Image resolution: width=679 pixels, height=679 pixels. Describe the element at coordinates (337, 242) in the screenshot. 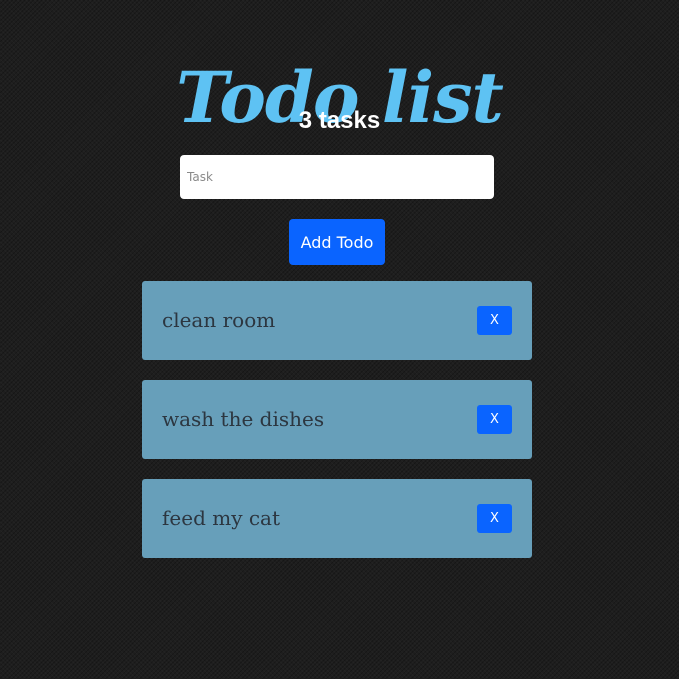

I see `add-todo-button: Add Todo` at that location.